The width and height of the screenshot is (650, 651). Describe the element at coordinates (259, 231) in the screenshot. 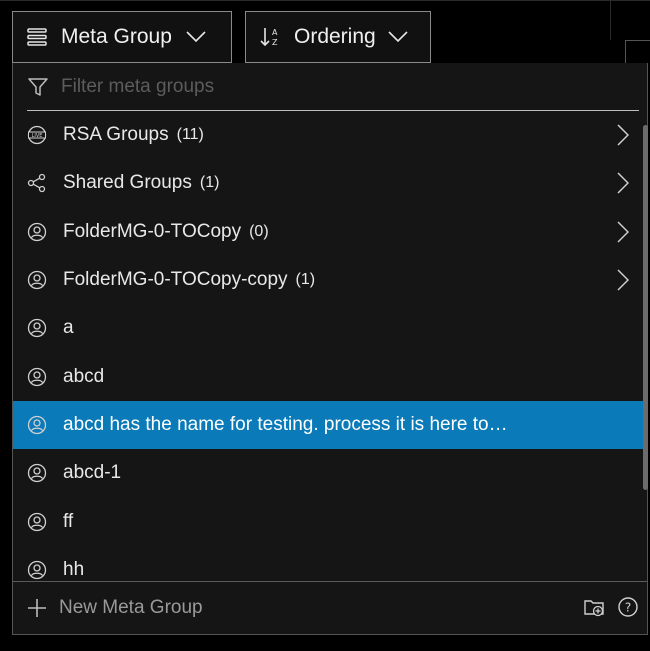

I see `item-count: (0)` at that location.